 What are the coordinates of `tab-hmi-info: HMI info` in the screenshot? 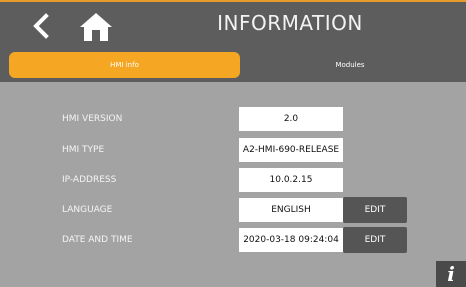 It's located at (124, 65).